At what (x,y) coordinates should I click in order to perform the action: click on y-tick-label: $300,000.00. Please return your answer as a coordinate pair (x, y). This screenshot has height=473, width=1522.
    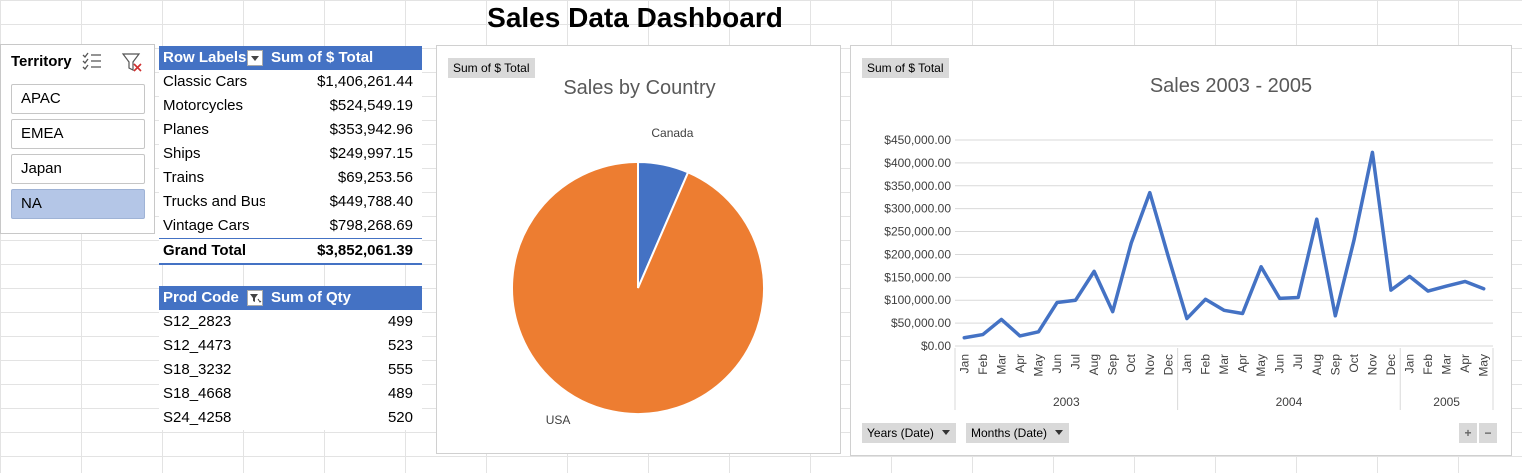
    Looking at the image, I should click on (917, 209).